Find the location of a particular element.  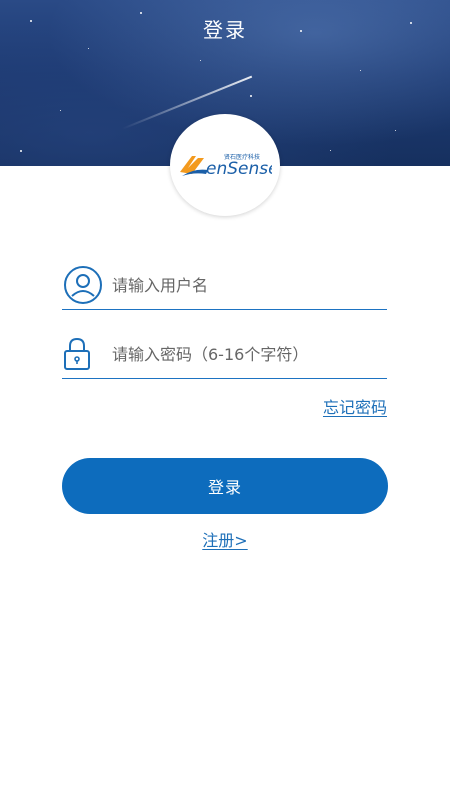

lock-icon is located at coordinates (77, 353).